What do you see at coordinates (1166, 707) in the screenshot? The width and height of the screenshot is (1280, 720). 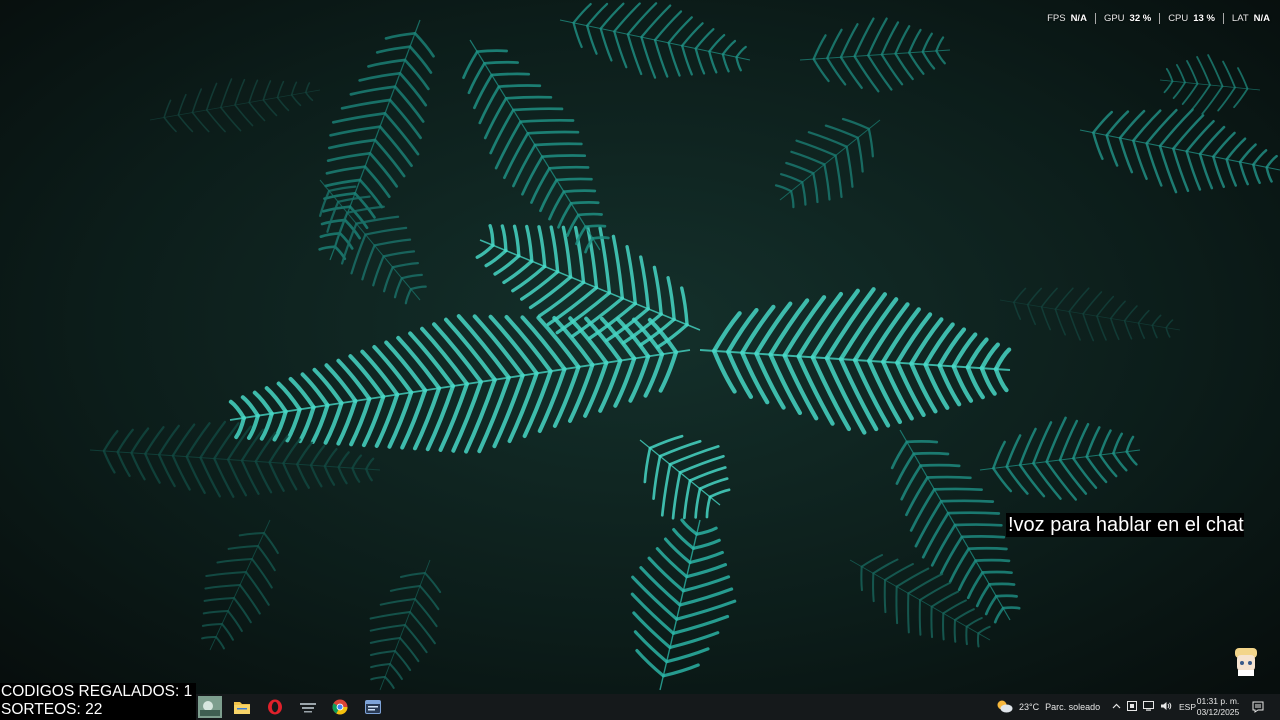 I see `volume-icon` at bounding box center [1166, 707].